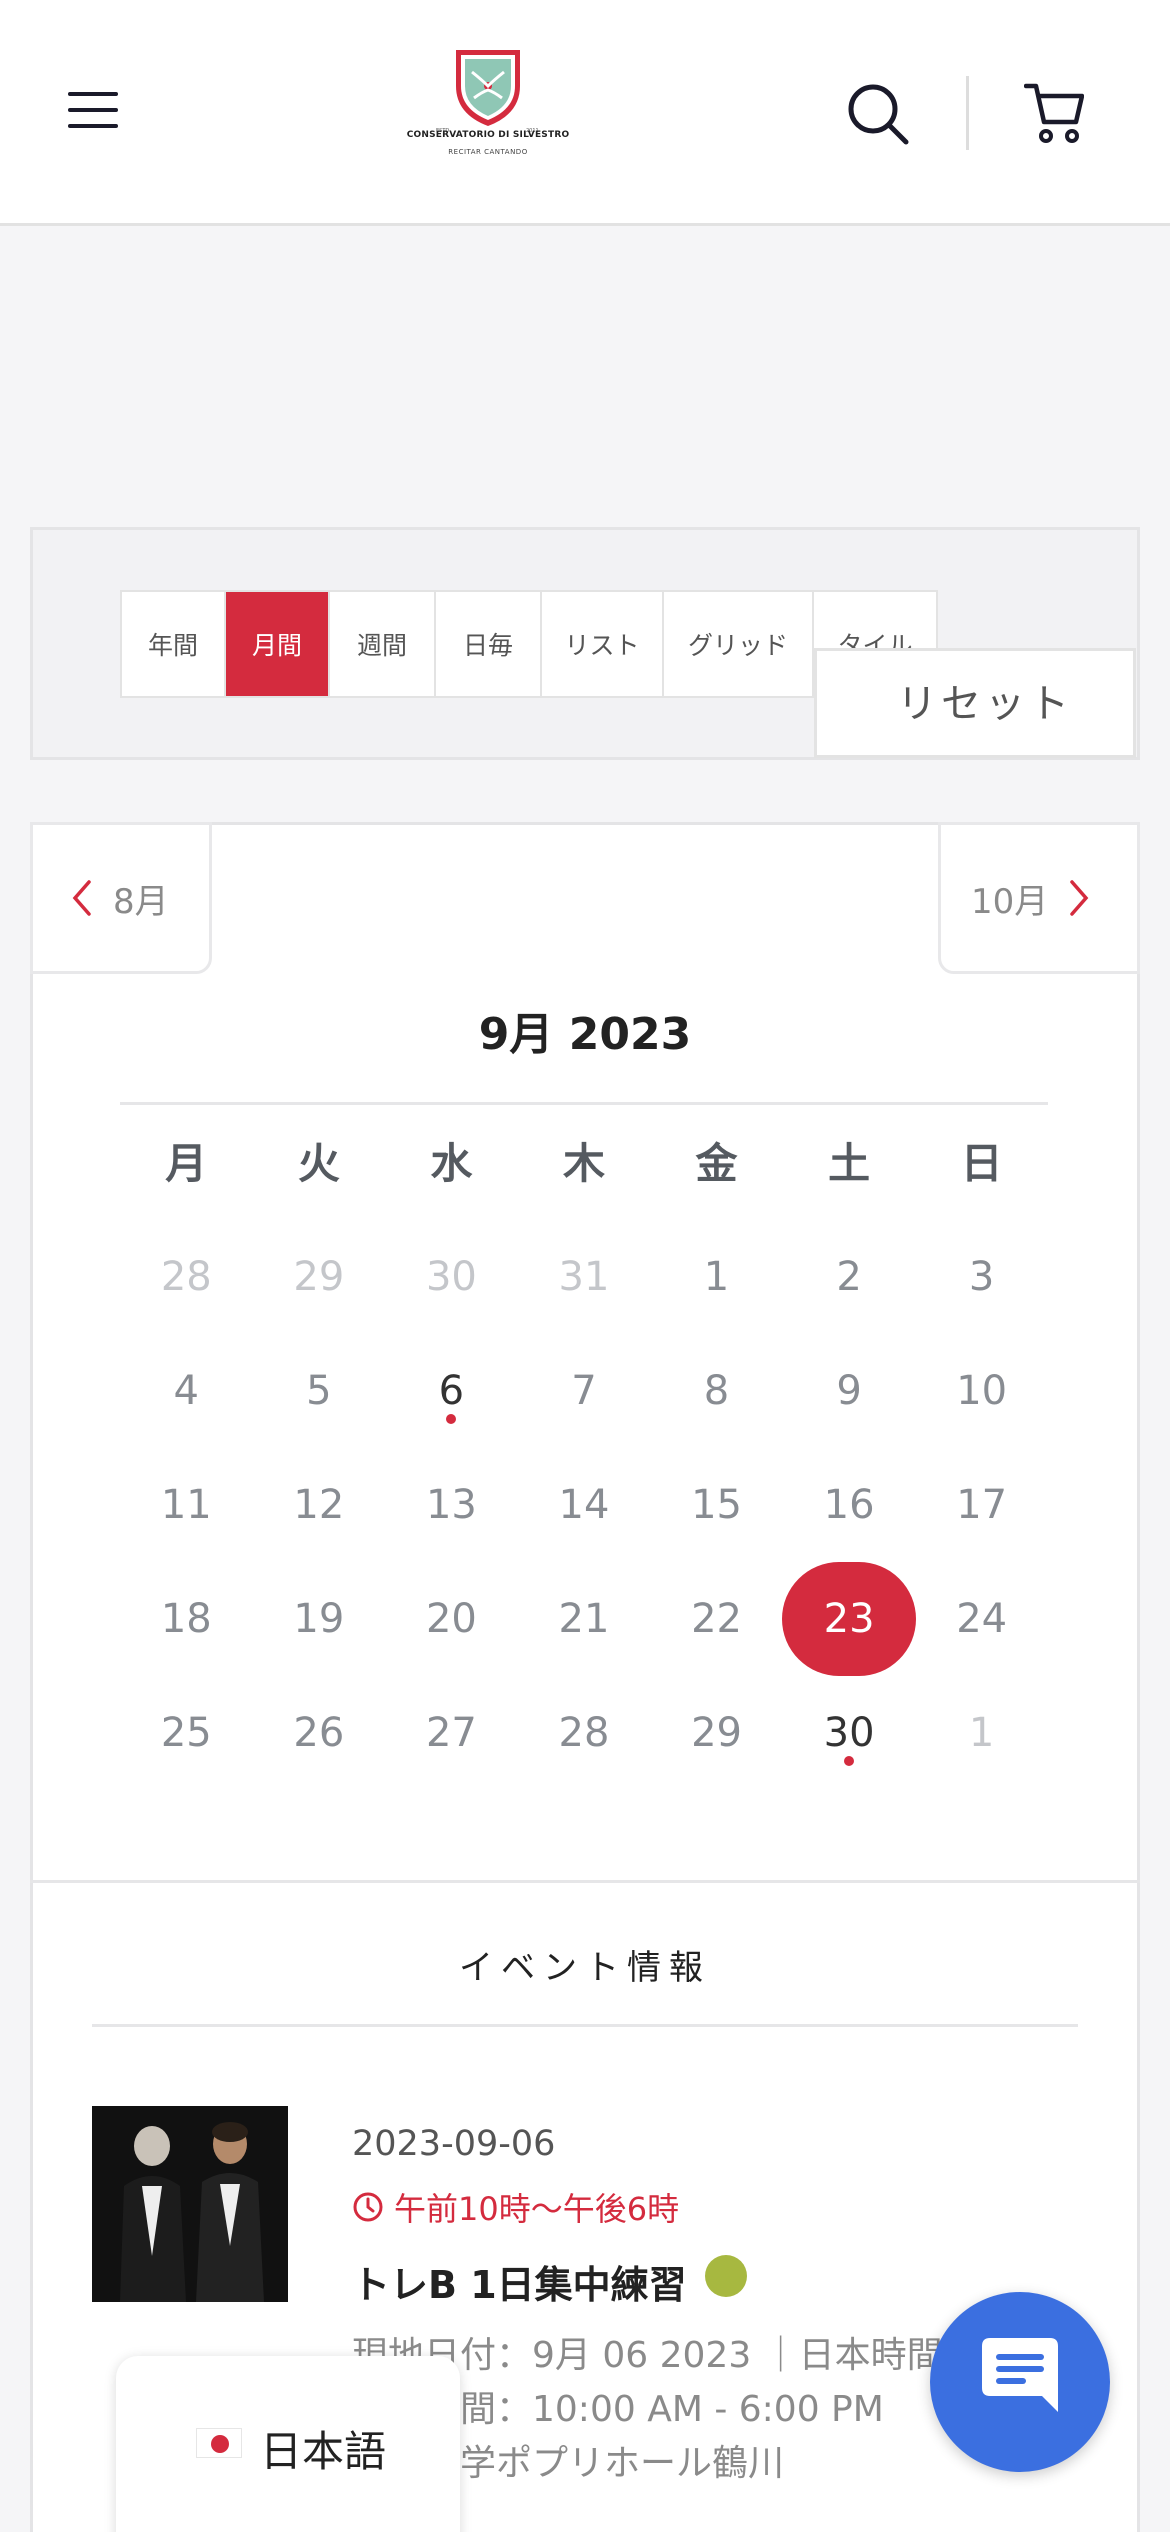  I want to click on day-number: 13, so click(451, 1505).